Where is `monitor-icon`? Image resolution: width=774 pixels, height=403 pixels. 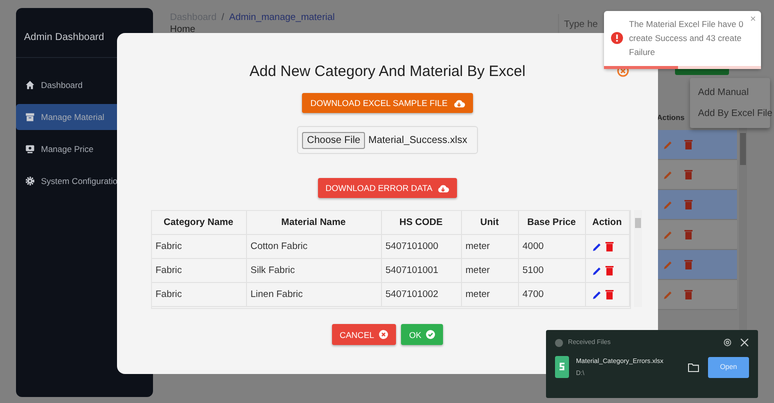
monitor-icon is located at coordinates (30, 149).